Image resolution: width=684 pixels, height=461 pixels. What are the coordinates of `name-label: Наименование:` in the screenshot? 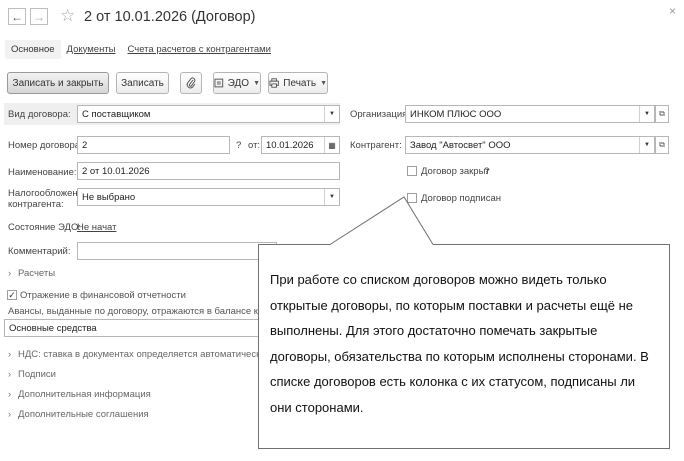 It's located at (42, 172).